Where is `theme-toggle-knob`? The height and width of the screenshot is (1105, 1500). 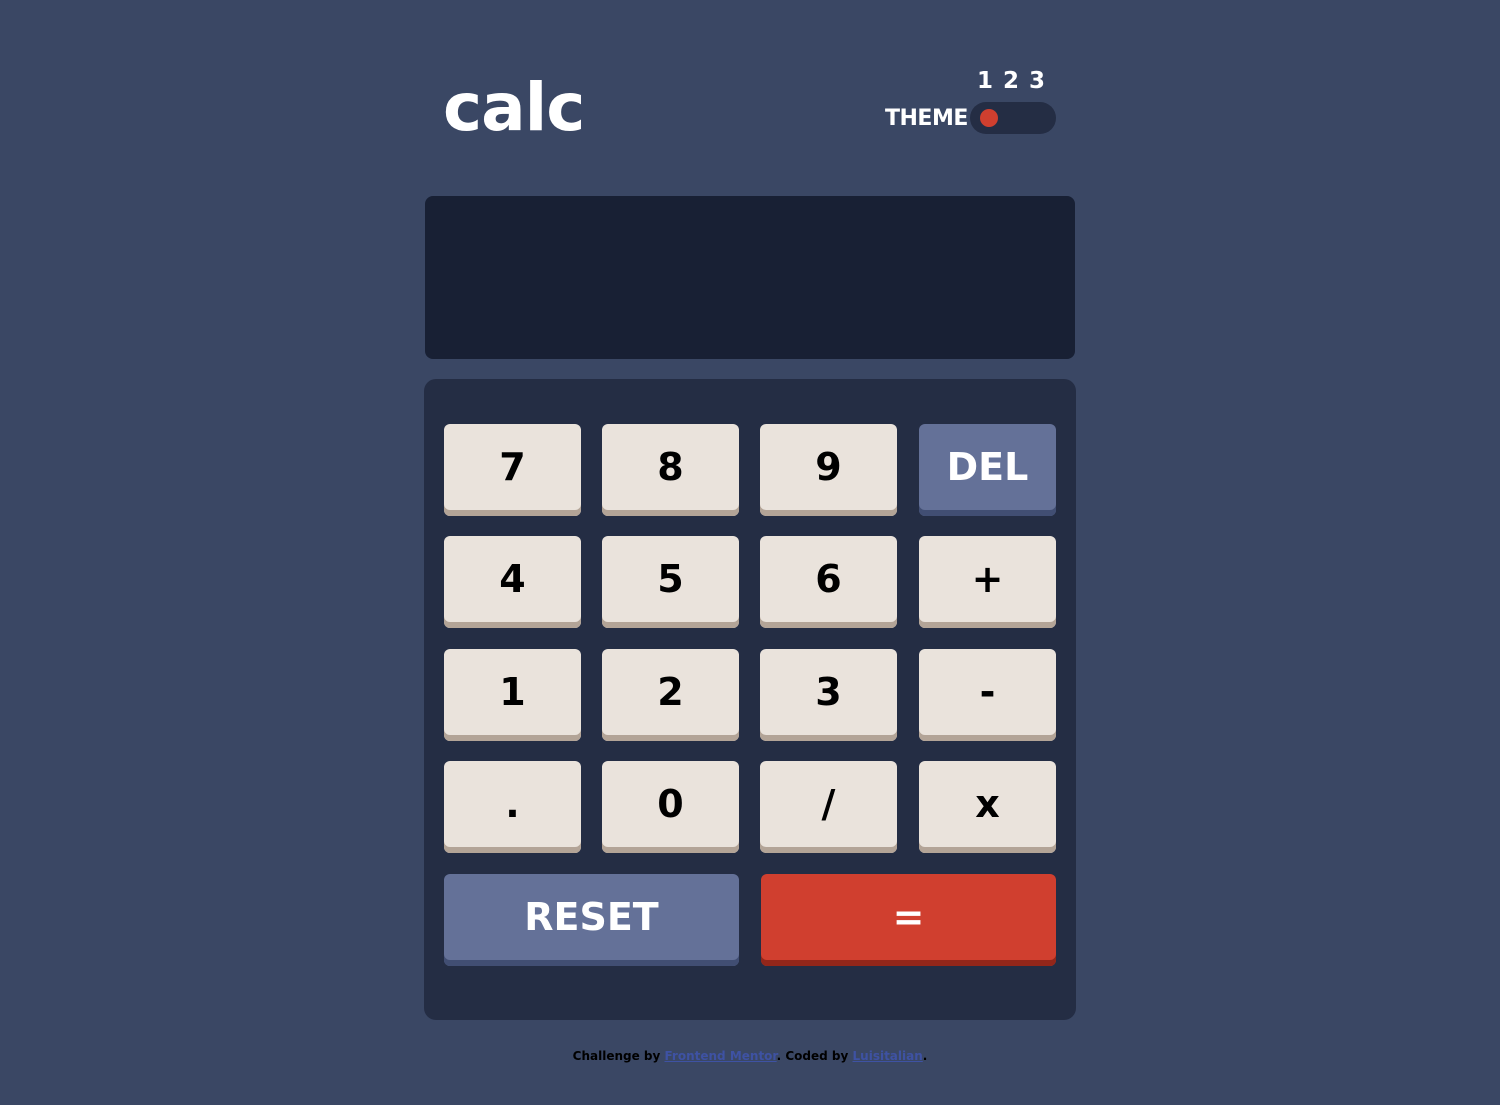 theme-toggle-knob is located at coordinates (989, 118).